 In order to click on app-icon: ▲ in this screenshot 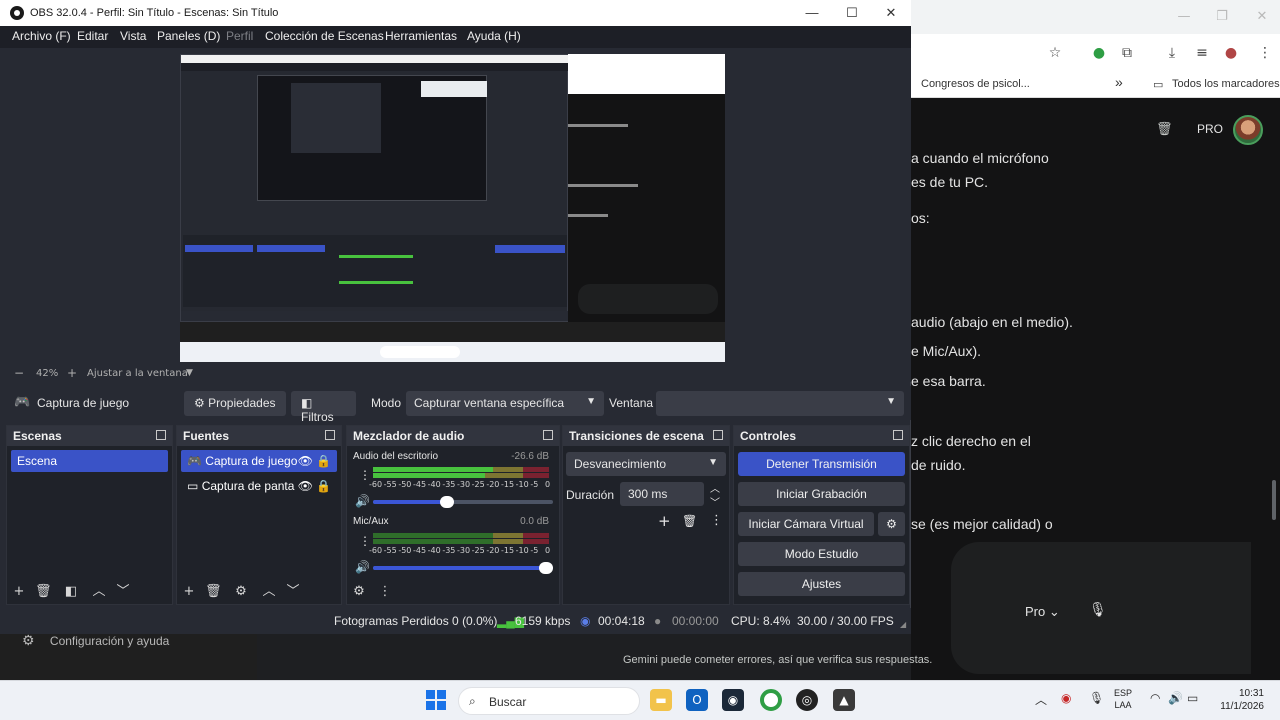, I will do `click(844, 700)`.